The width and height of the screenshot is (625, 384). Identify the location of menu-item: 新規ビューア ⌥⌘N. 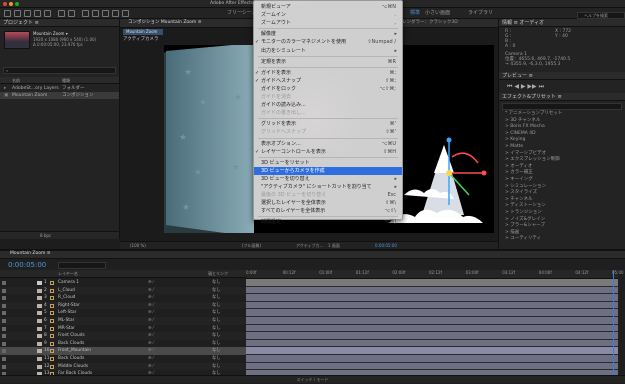
(328, 7).